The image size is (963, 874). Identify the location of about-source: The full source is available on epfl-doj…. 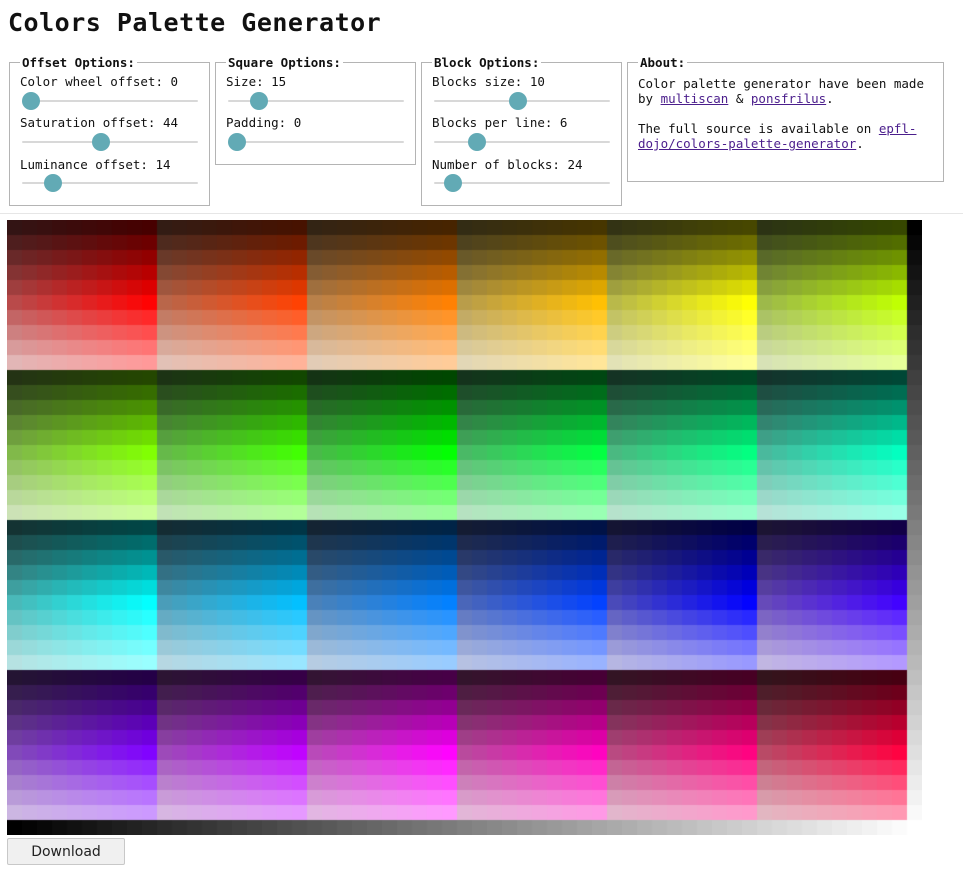
(785, 136).